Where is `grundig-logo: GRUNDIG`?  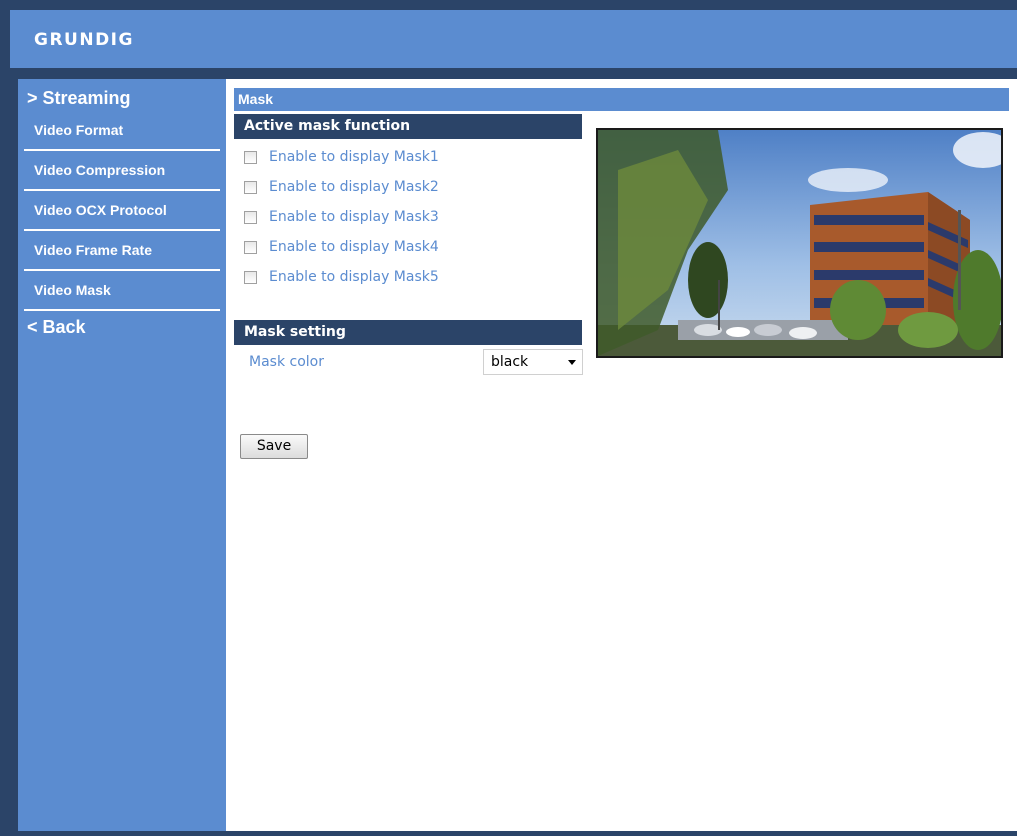 grundig-logo: GRUNDIG is located at coordinates (84, 40).